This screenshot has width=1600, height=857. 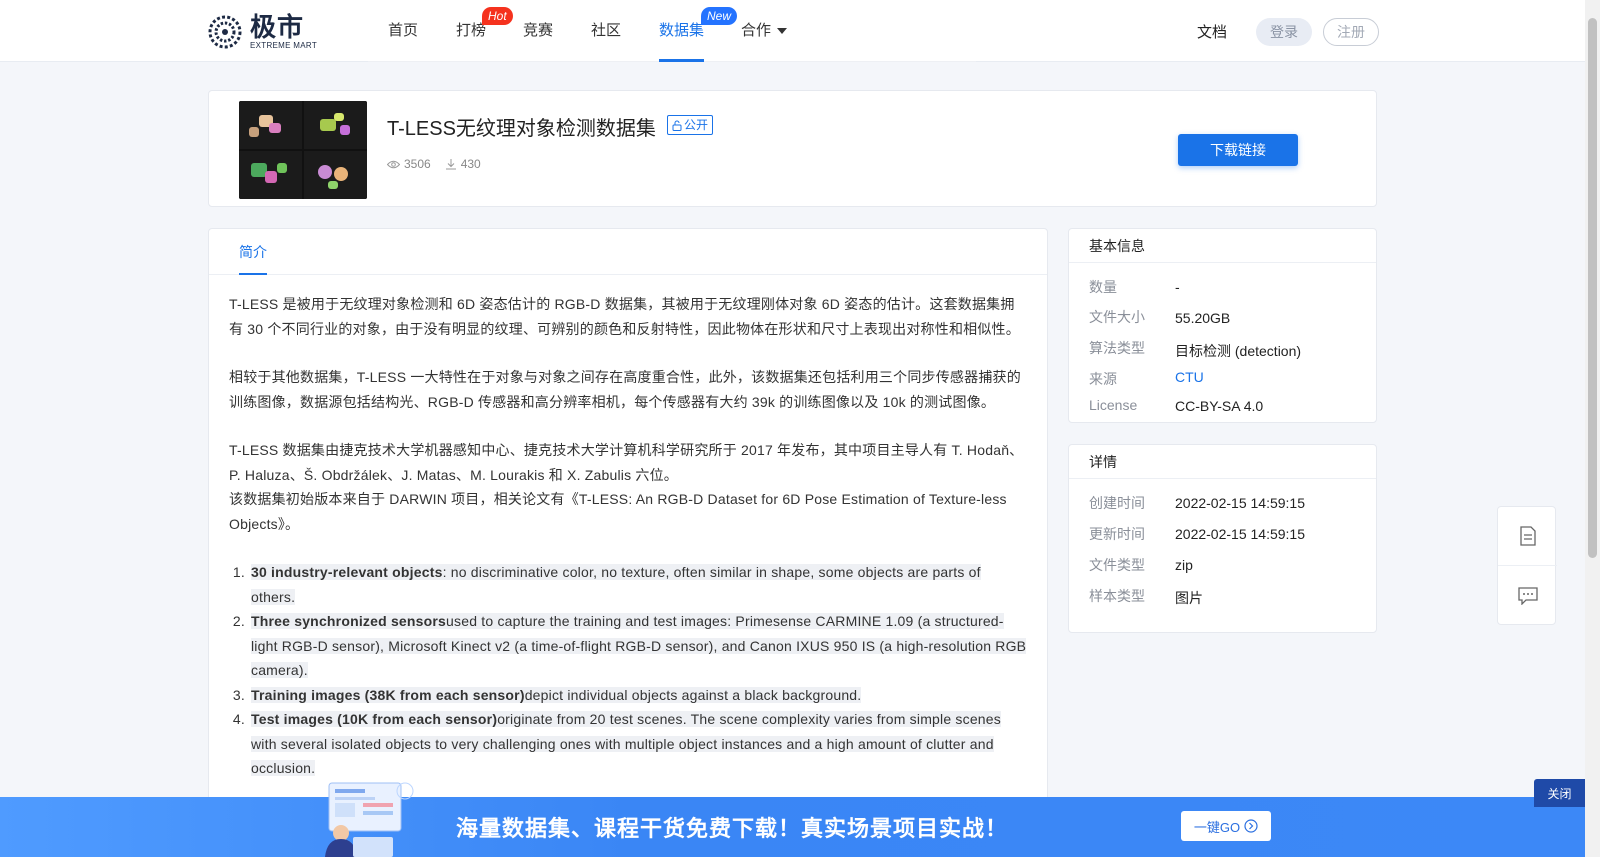 What do you see at coordinates (369, 819) in the screenshot?
I see `promo-illustration` at bounding box center [369, 819].